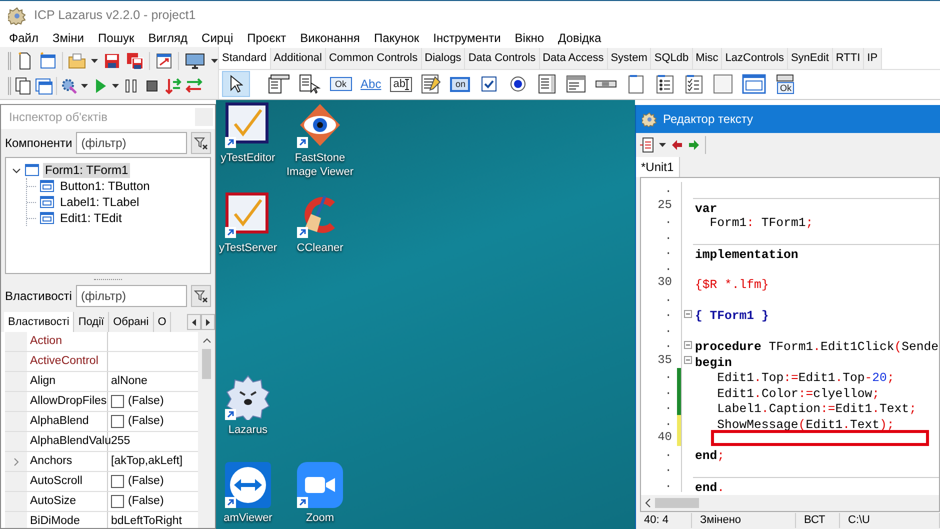  What do you see at coordinates (266, 38) in the screenshot?
I see `menu-item: Проєкт` at bounding box center [266, 38].